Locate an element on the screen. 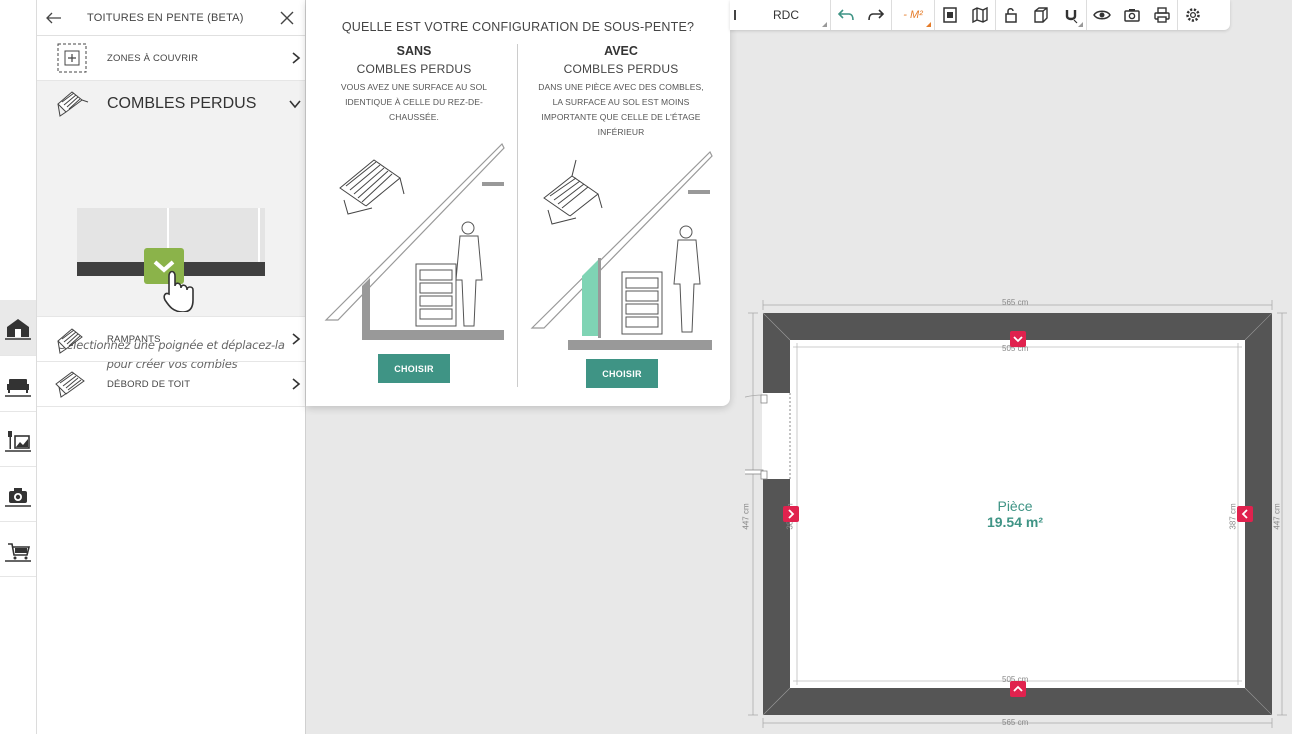 The height and width of the screenshot is (734, 1292). with-attic-illustration is located at coordinates (621, 250).